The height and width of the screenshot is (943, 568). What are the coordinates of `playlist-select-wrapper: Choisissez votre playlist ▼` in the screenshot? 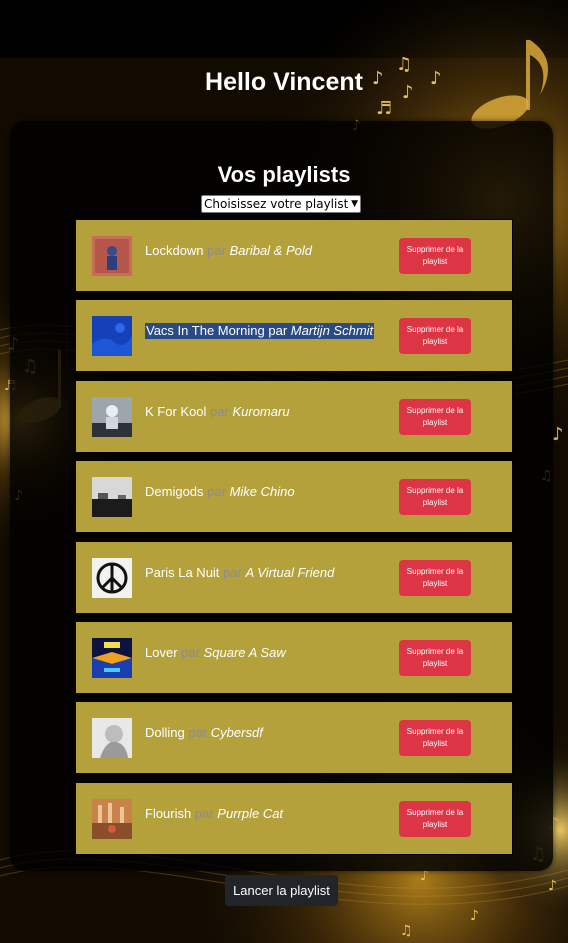 It's located at (281, 204).